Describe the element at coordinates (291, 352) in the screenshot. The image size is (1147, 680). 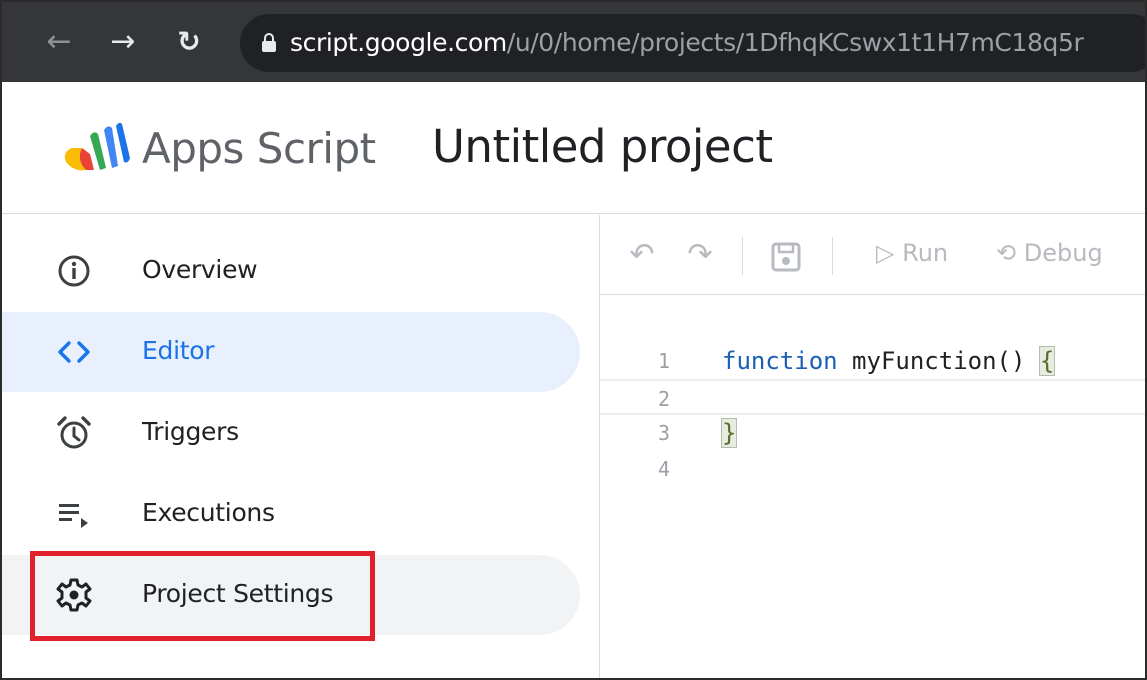
I see `sidebar-item-editor: Editor` at that location.